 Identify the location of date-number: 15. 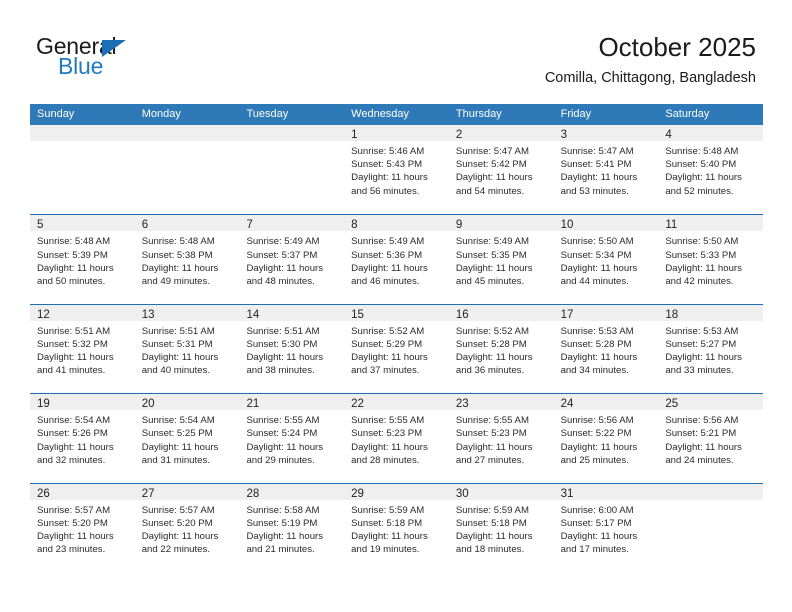
(357, 314).